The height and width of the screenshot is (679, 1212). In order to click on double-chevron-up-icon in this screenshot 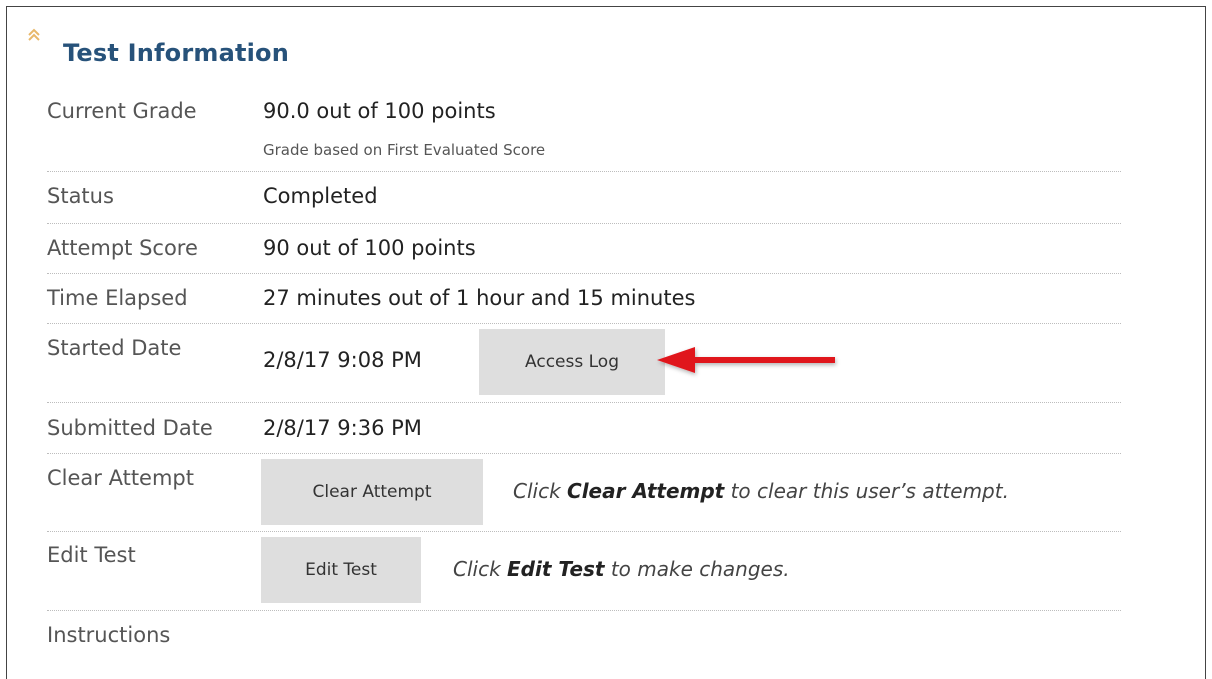, I will do `click(34, 35)`.